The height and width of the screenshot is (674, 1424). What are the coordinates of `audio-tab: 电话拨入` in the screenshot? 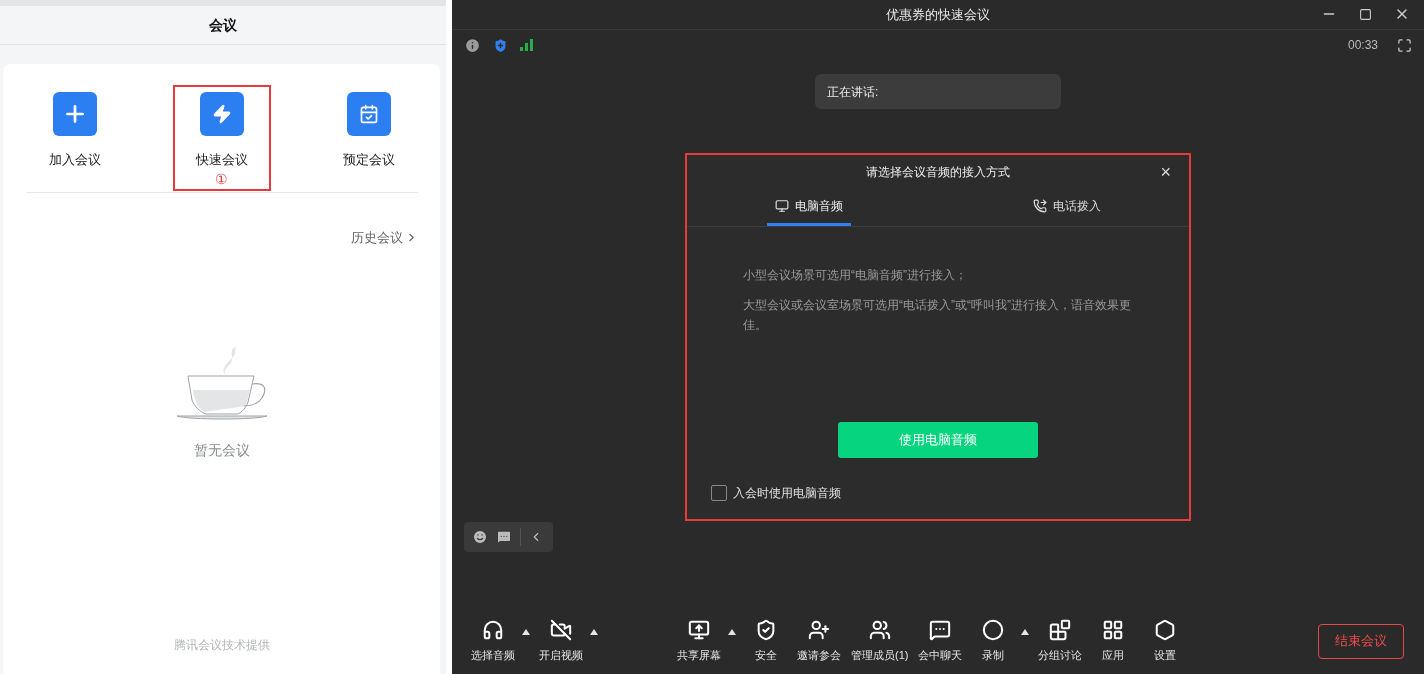 It's located at (1067, 207).